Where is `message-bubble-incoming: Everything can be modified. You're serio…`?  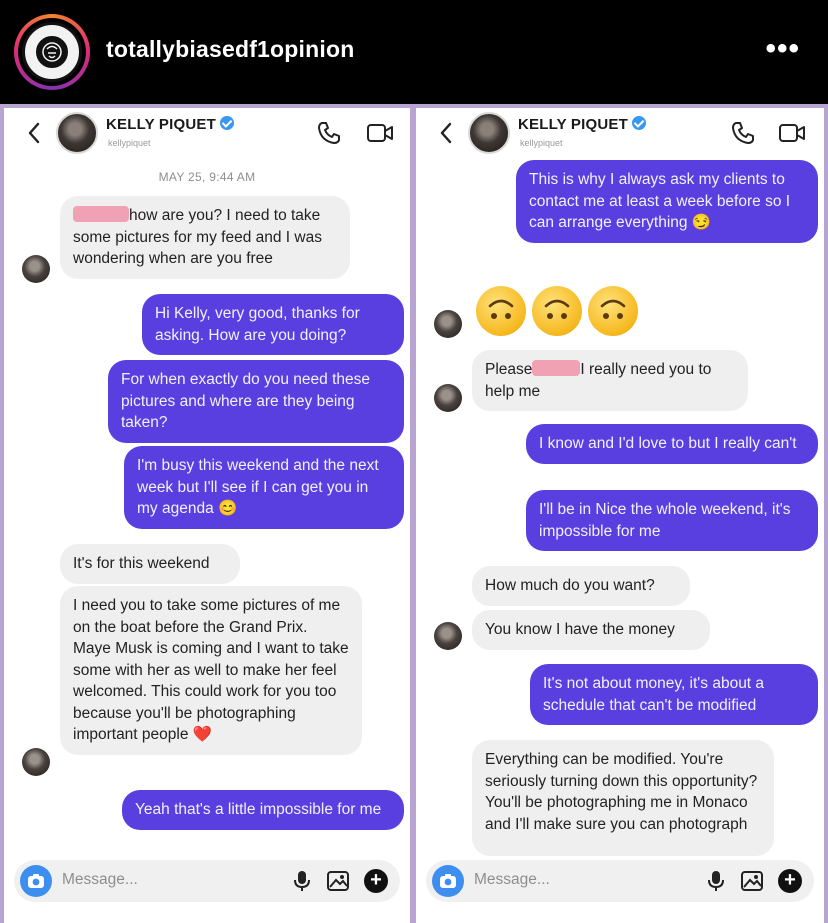 message-bubble-incoming: Everything can be modified. You're serio… is located at coordinates (623, 798).